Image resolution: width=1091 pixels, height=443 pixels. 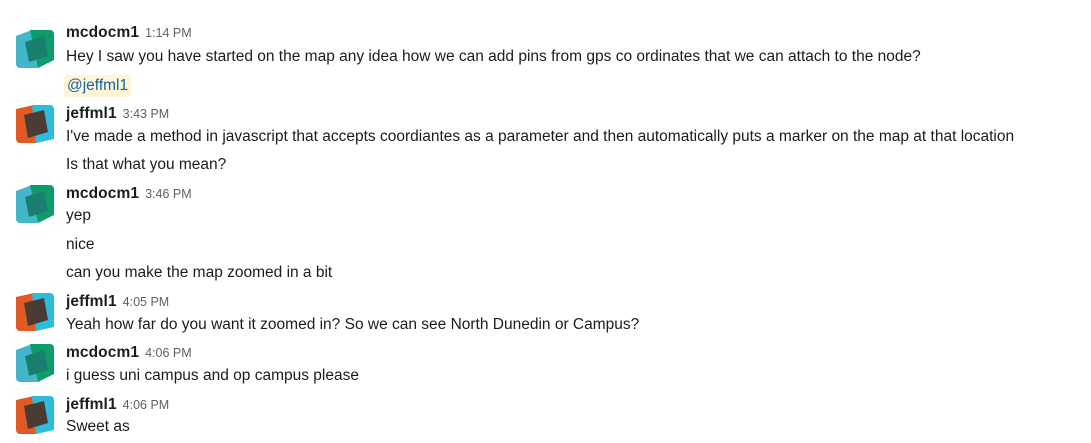 What do you see at coordinates (98, 86) in the screenshot?
I see `user-mention: @jeffml1` at bounding box center [98, 86].